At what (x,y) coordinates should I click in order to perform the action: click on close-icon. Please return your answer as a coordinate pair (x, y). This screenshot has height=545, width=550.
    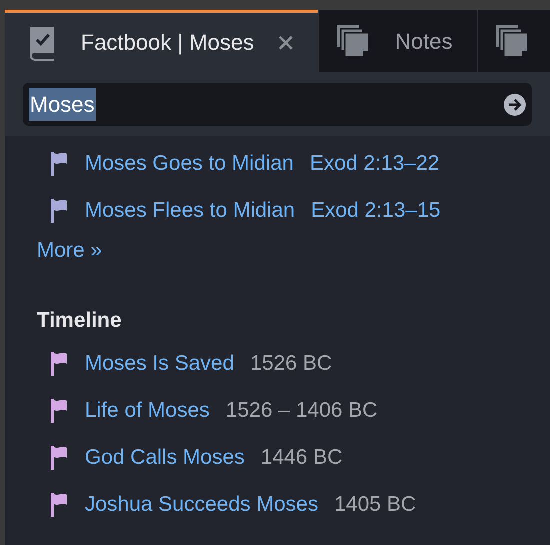
    Looking at the image, I should click on (286, 42).